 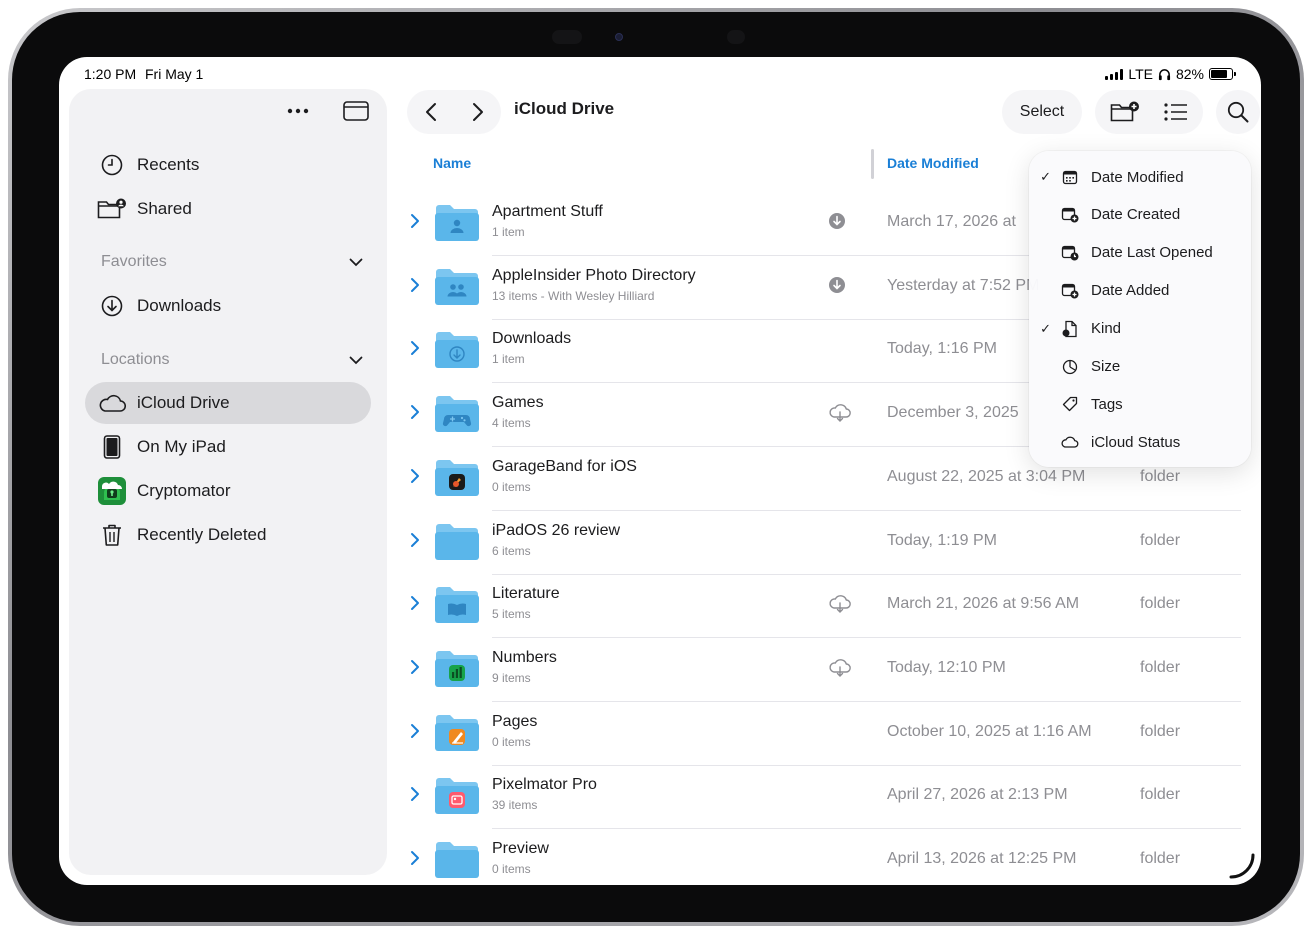 I want to click on headphones-icon, so click(x=1164, y=74).